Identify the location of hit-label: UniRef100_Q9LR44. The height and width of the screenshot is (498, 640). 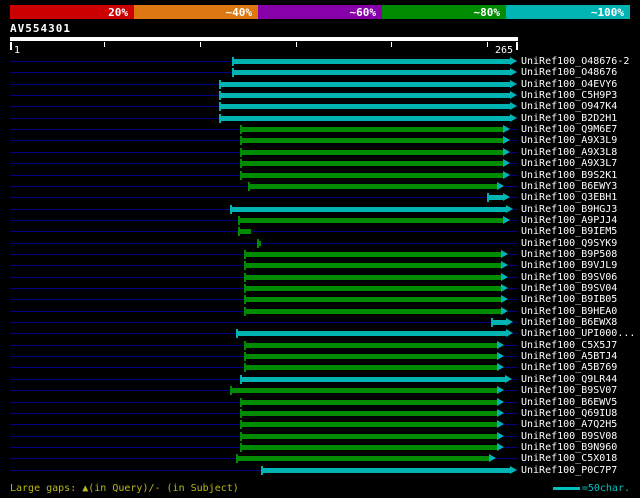
(569, 379).